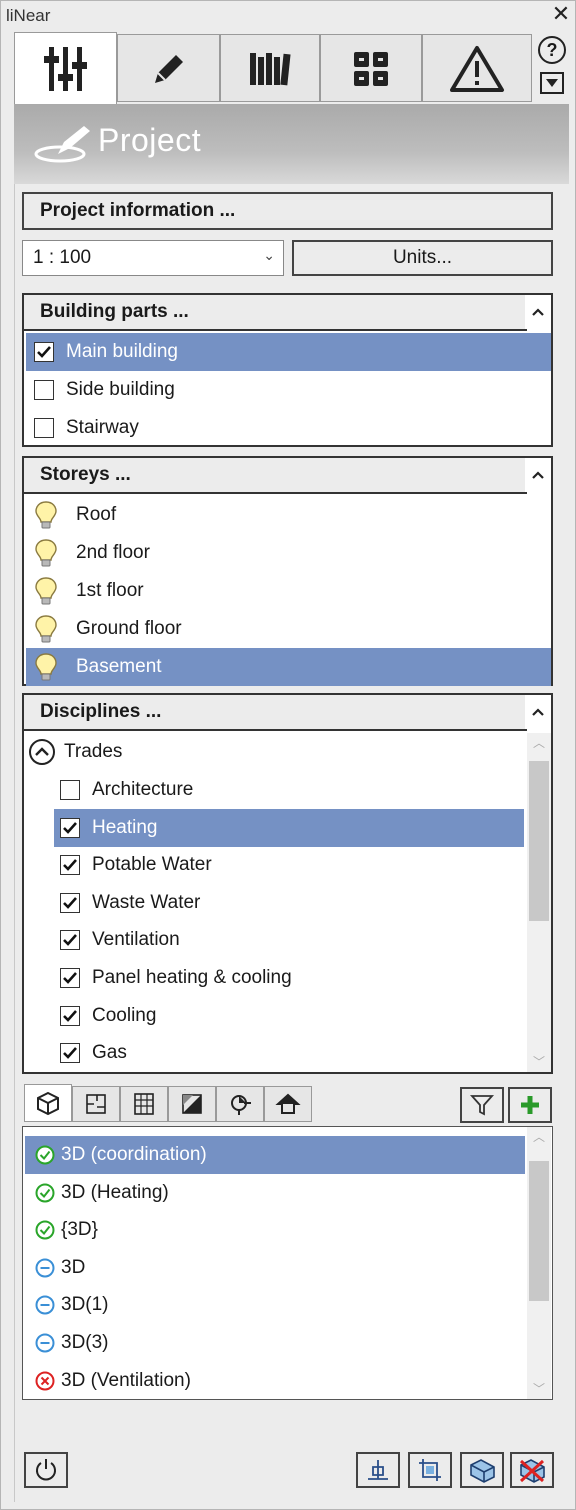  I want to click on remove-section-box-button, so click(532, 1470).